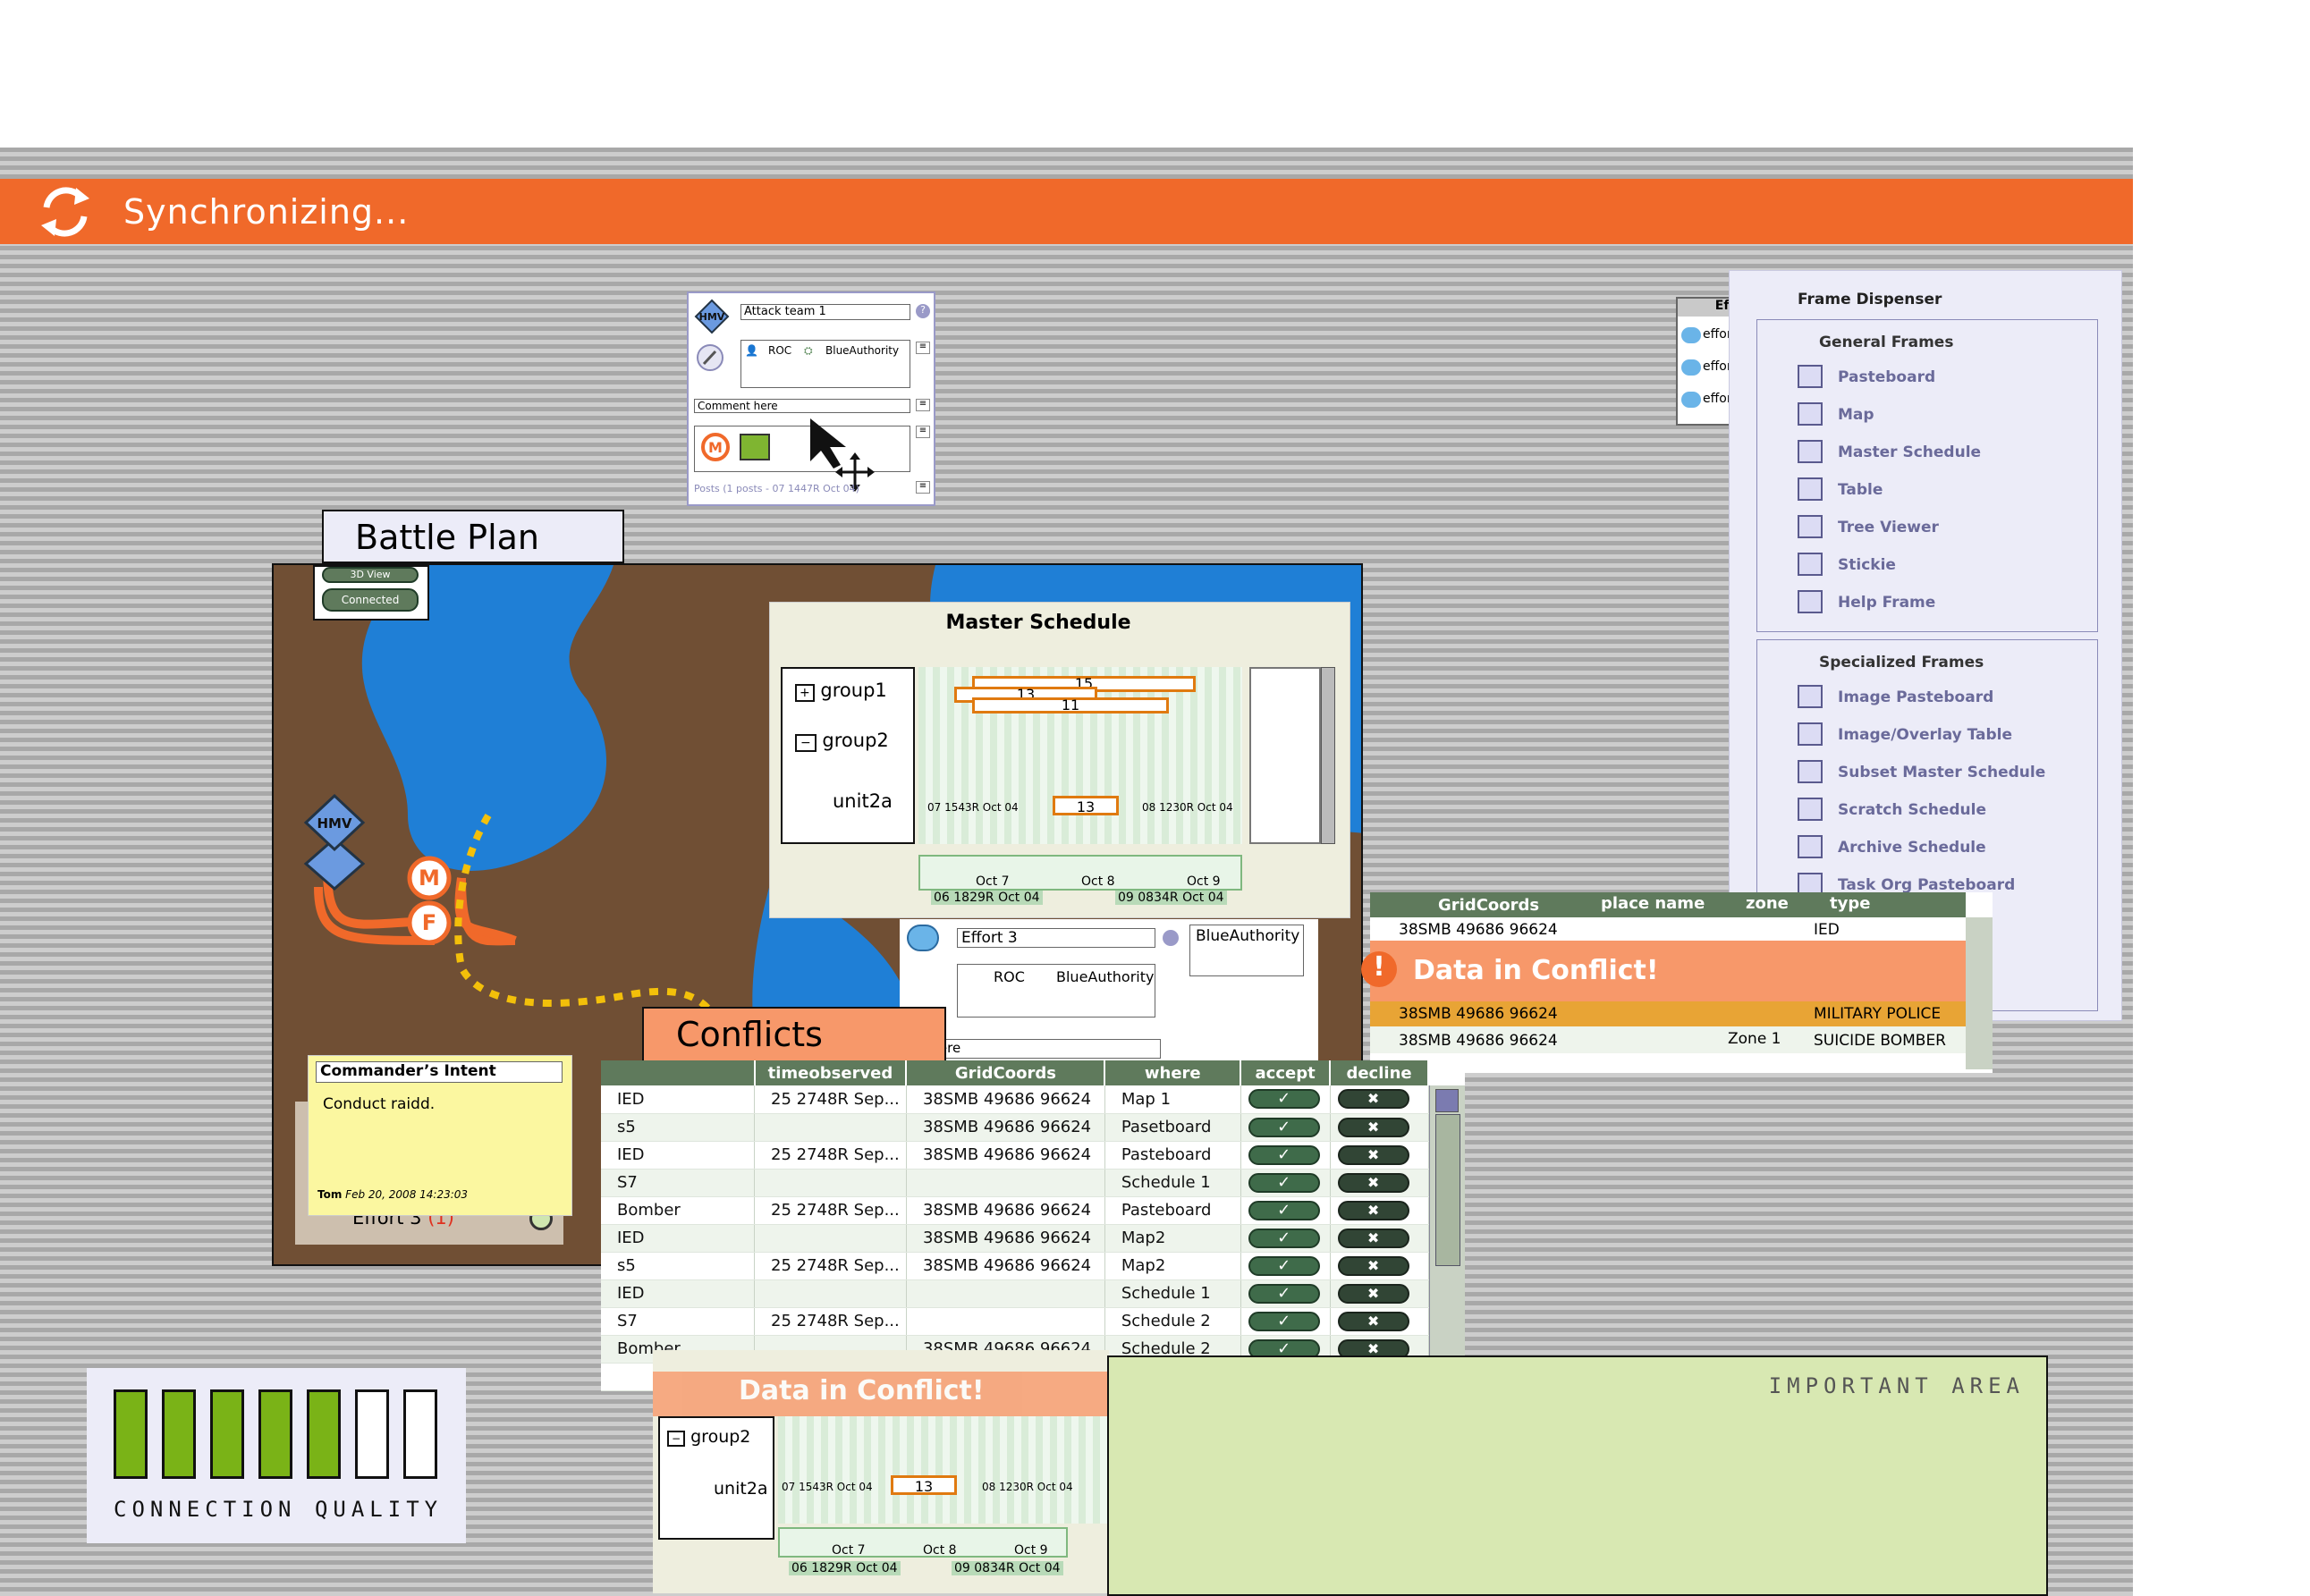 This screenshot has height=1596, width=2310. I want to click on post-title-field: Attack team 1, so click(825, 312).